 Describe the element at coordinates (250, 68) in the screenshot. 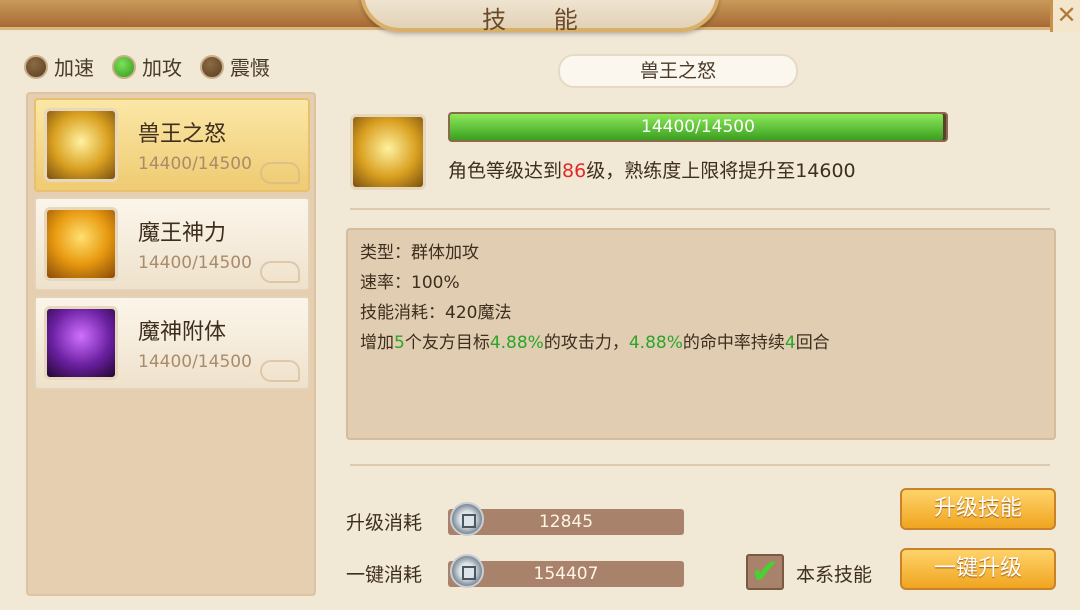

I see `tab-label: 震慑` at that location.